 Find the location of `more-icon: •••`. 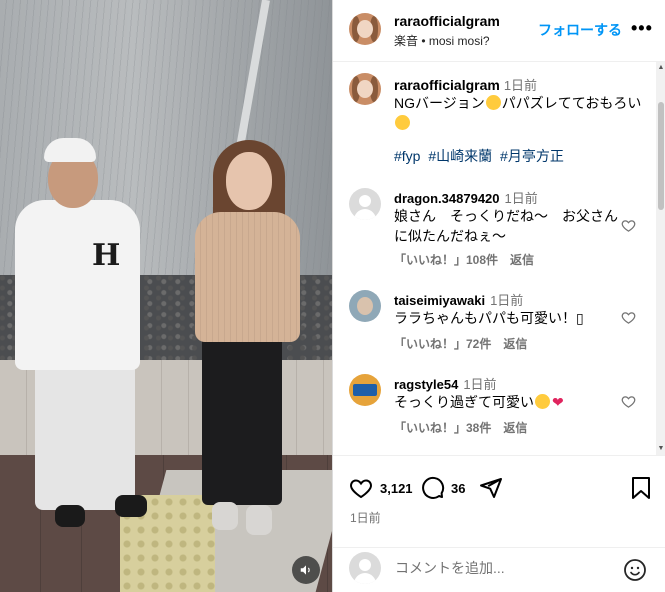

more-icon: ••• is located at coordinates (642, 28).